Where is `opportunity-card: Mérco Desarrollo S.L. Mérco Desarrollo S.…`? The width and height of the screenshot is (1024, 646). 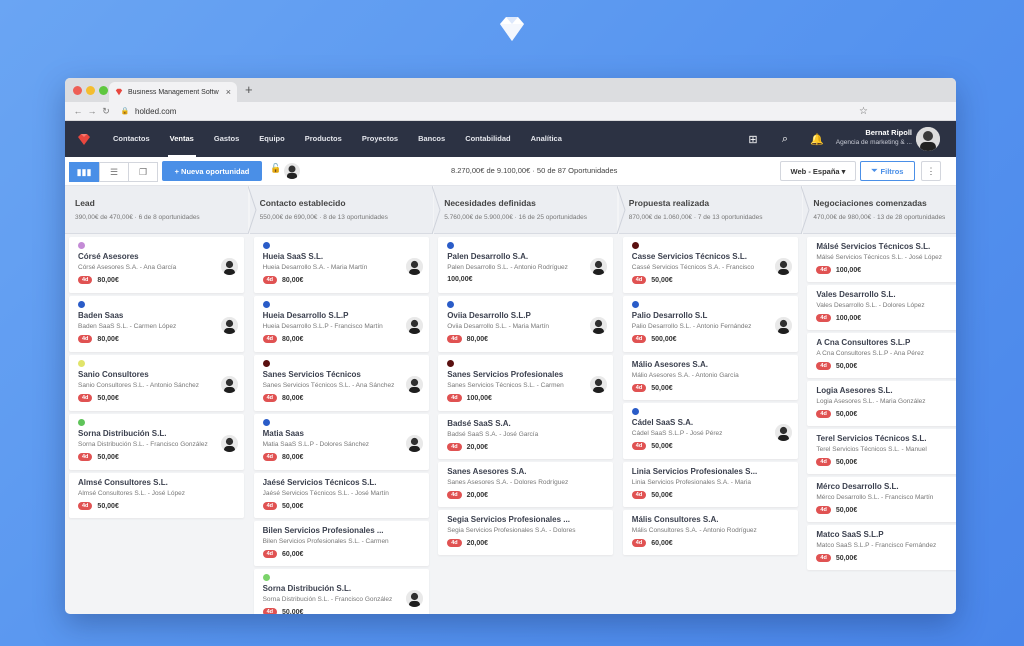
opportunity-card: Mérco Desarrollo S.L. Mérco Desarrollo S.… is located at coordinates (881, 499).